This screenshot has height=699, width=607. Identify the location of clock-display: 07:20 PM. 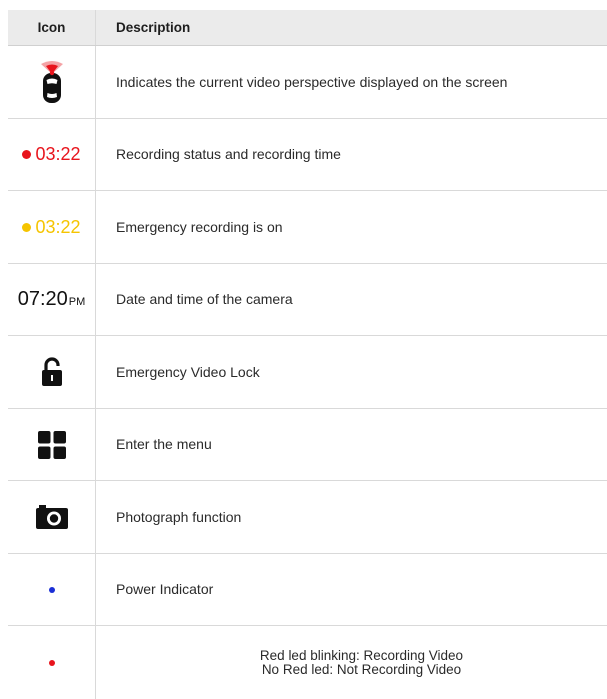
(52, 299).